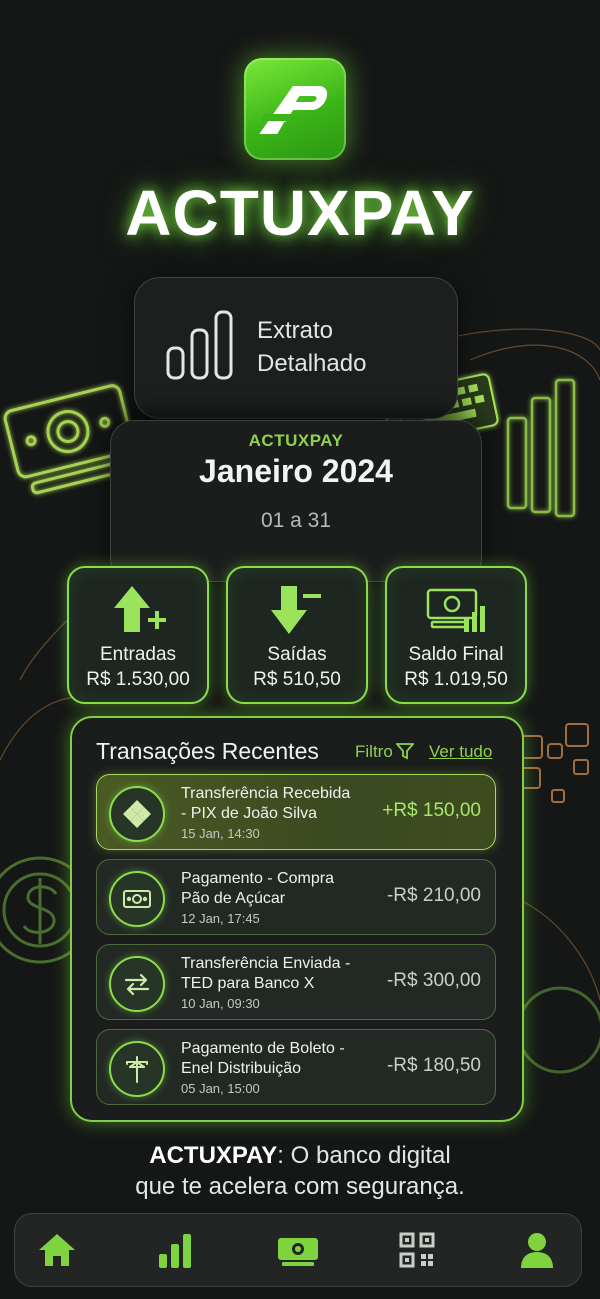  Describe the element at coordinates (138, 635) in the screenshot. I see `summary-card-income: Entradas R$ 1.530,00` at that location.